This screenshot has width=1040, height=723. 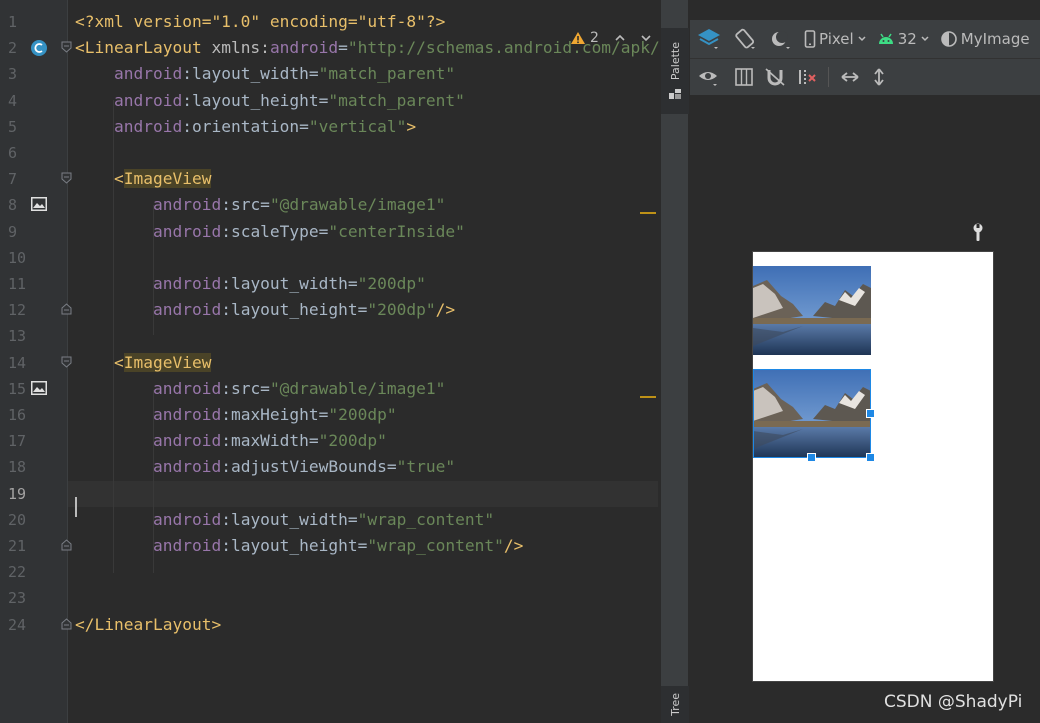 I want to click on code-token: ImageView, so click(x=167, y=362).